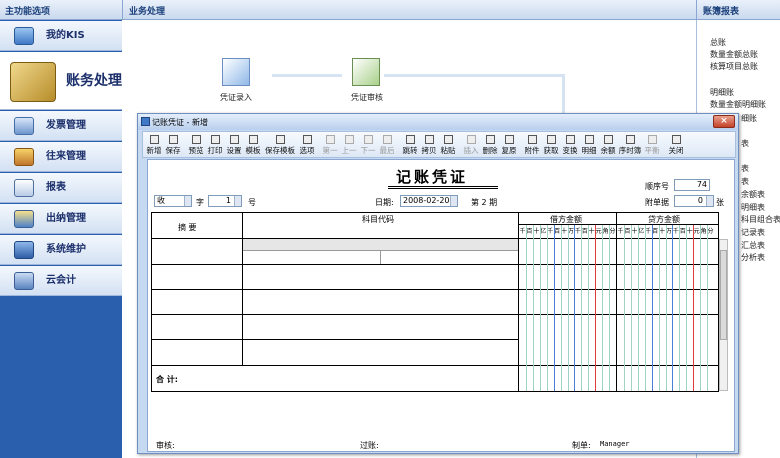 The width and height of the screenshot is (780, 458). Describe the element at coordinates (196, 145) in the screenshot. I see `toolbar-preview-button: 预览` at that location.